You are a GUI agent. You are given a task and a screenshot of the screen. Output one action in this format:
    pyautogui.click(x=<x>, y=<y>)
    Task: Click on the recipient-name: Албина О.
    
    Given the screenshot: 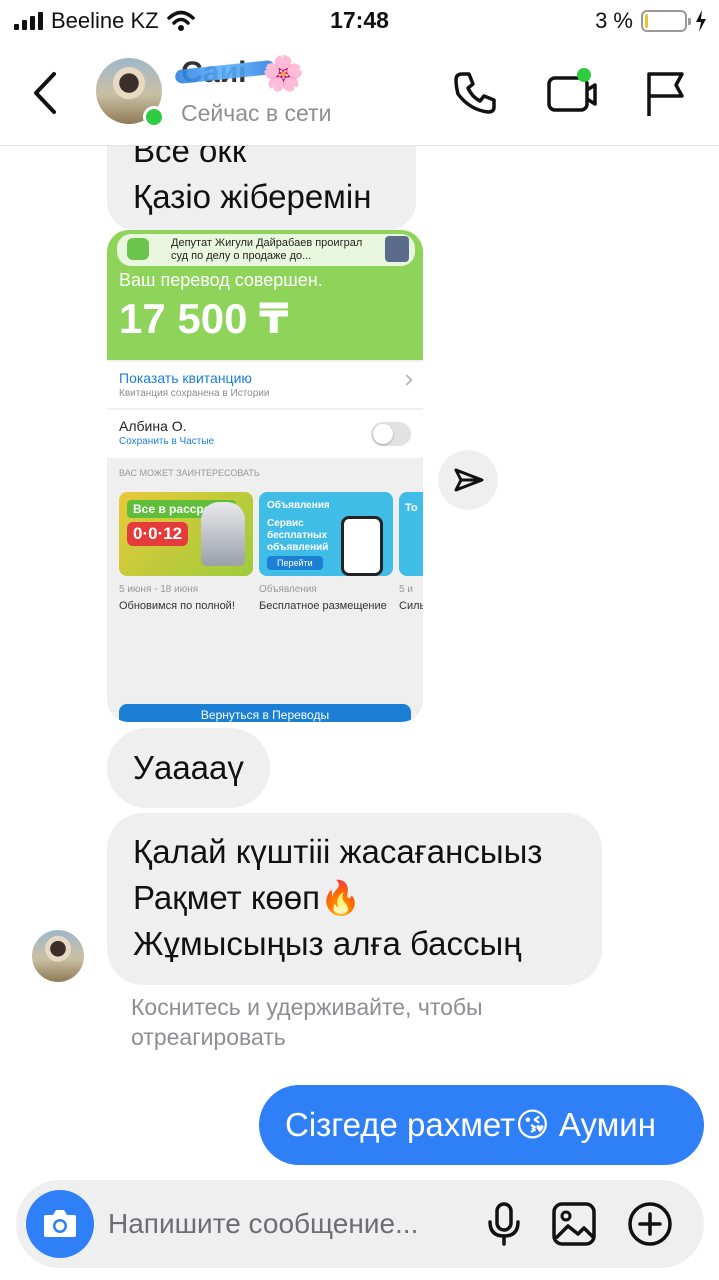 What is the action you would take?
    pyautogui.click(x=153, y=426)
    